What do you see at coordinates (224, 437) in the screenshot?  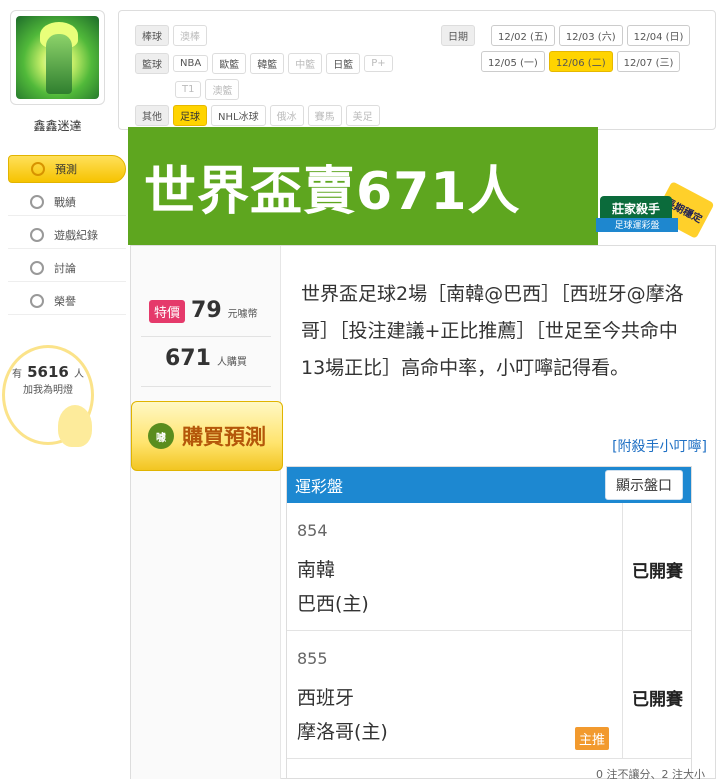 I see `buy-label: 購買預測` at bounding box center [224, 437].